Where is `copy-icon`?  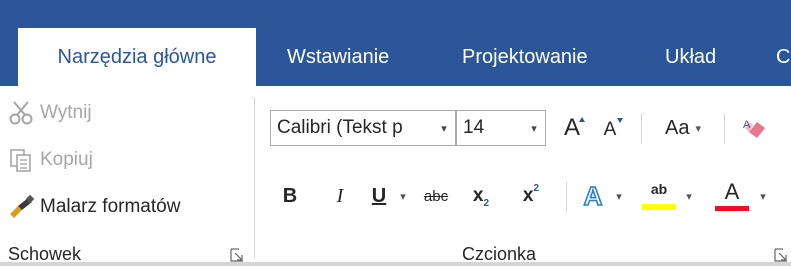
copy-icon is located at coordinates (21, 160).